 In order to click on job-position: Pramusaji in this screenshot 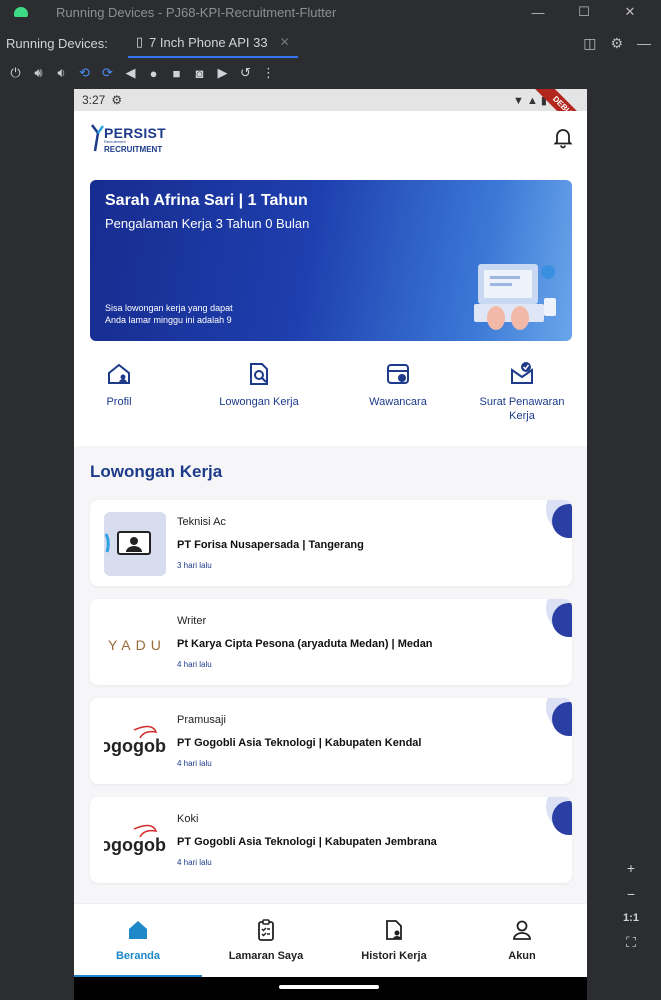, I will do `click(201, 720)`.